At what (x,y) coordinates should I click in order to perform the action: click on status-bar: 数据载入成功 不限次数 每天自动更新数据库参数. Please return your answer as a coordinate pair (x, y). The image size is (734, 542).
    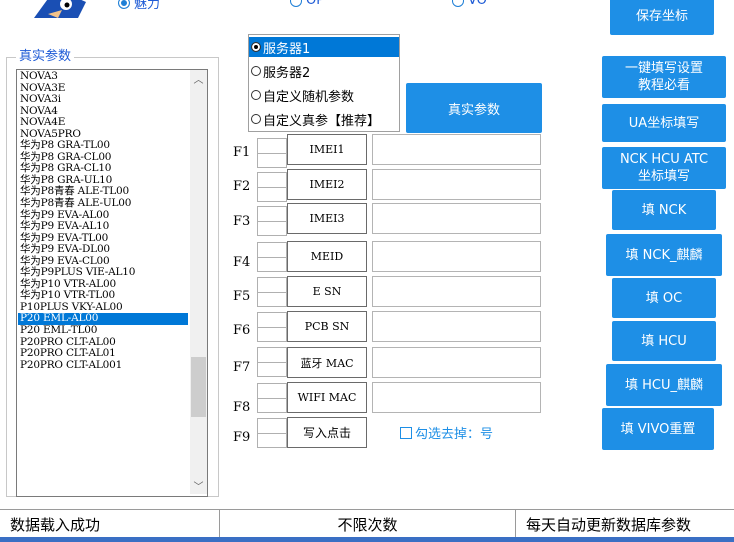
    Looking at the image, I should click on (367, 523).